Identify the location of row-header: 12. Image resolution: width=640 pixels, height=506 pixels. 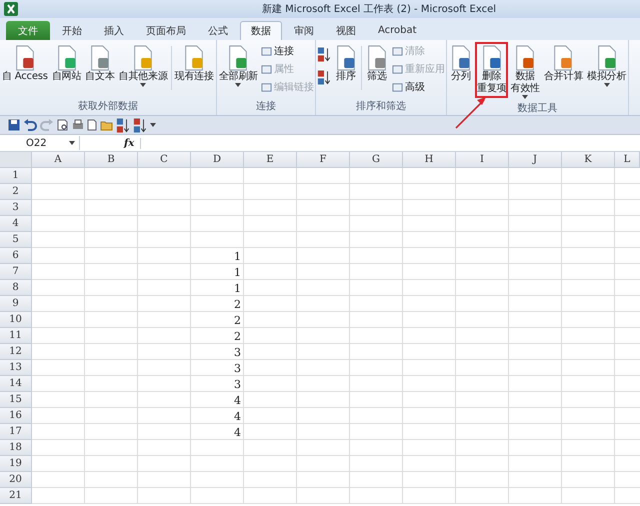
(16, 352).